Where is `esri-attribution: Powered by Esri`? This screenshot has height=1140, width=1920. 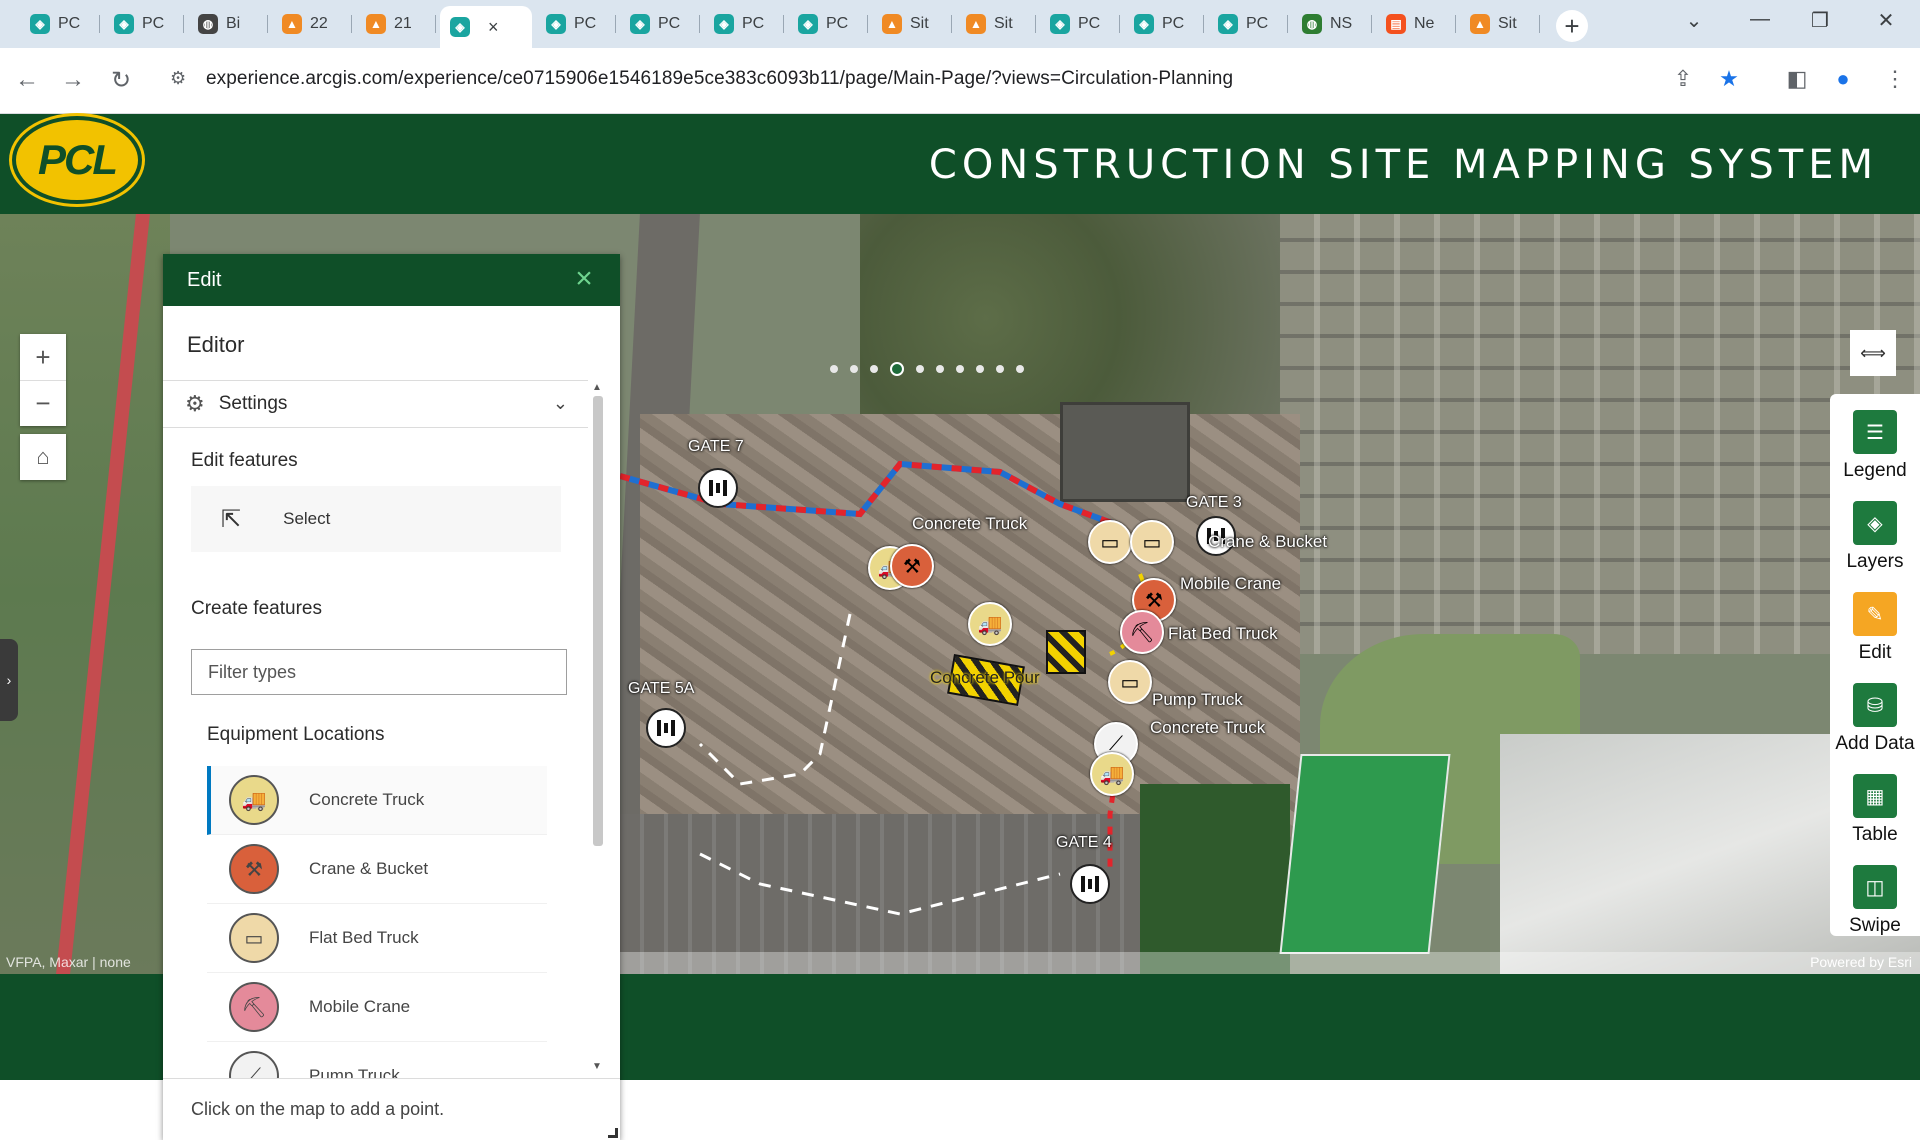 esri-attribution: Powered by Esri is located at coordinates (1861, 962).